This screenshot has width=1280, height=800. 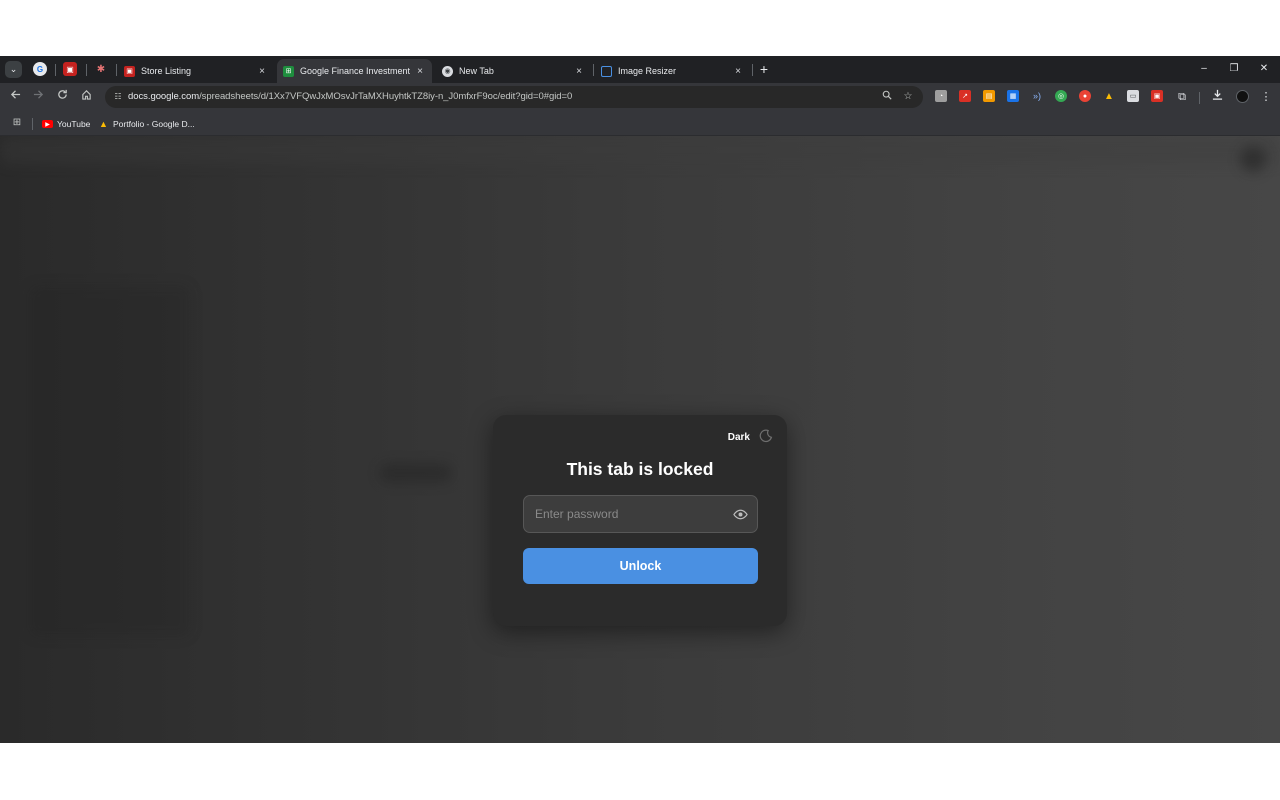 I want to click on bookmark-youtube: ▶ YouTube, so click(x=66, y=124).